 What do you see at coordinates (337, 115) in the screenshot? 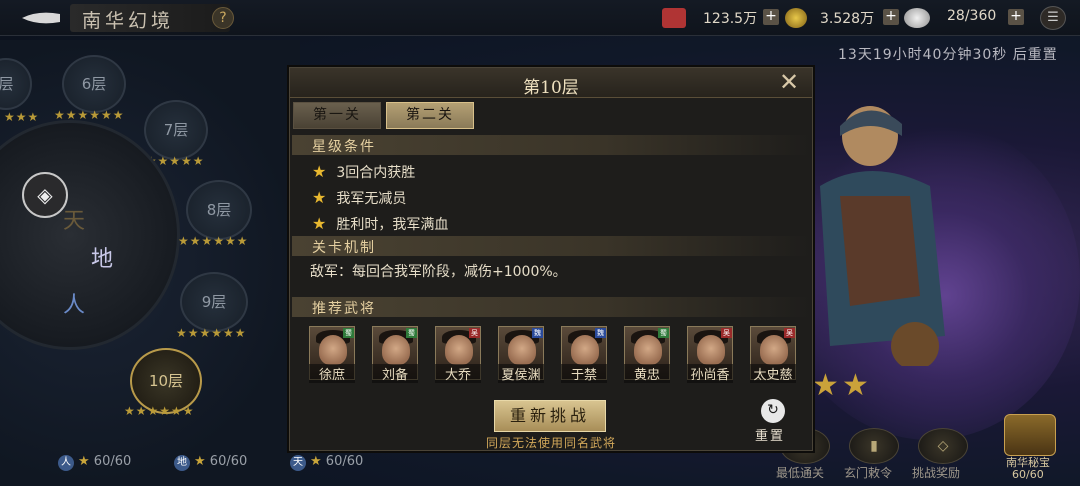
I see `tab-stage-1: 第一关` at bounding box center [337, 115].